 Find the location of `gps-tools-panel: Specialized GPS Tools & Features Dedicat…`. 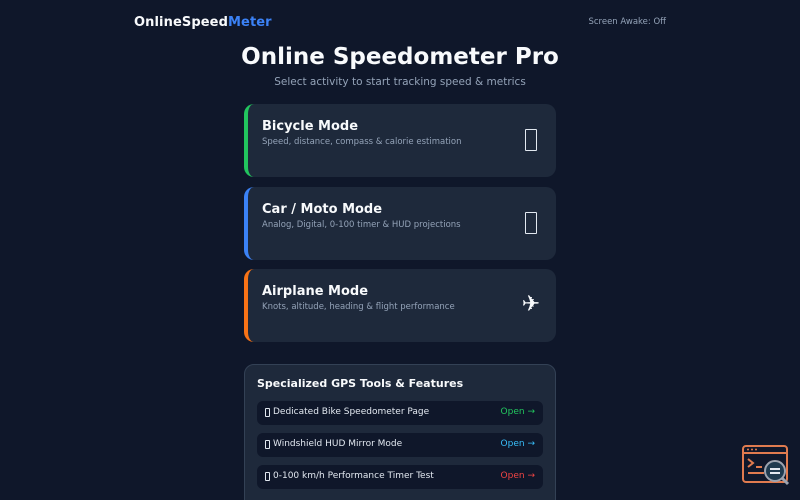

gps-tools-panel: Specialized GPS Tools & Features Dedicat… is located at coordinates (400, 432).